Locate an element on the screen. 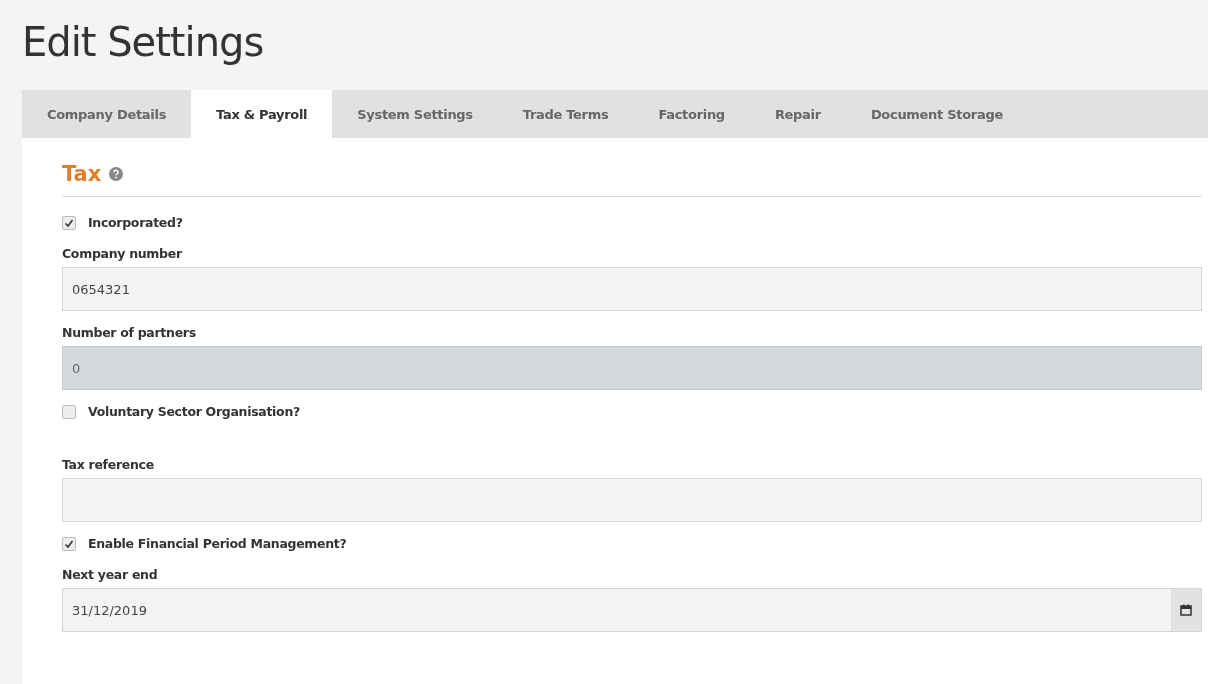  field-label: Tax reference is located at coordinates (108, 464).